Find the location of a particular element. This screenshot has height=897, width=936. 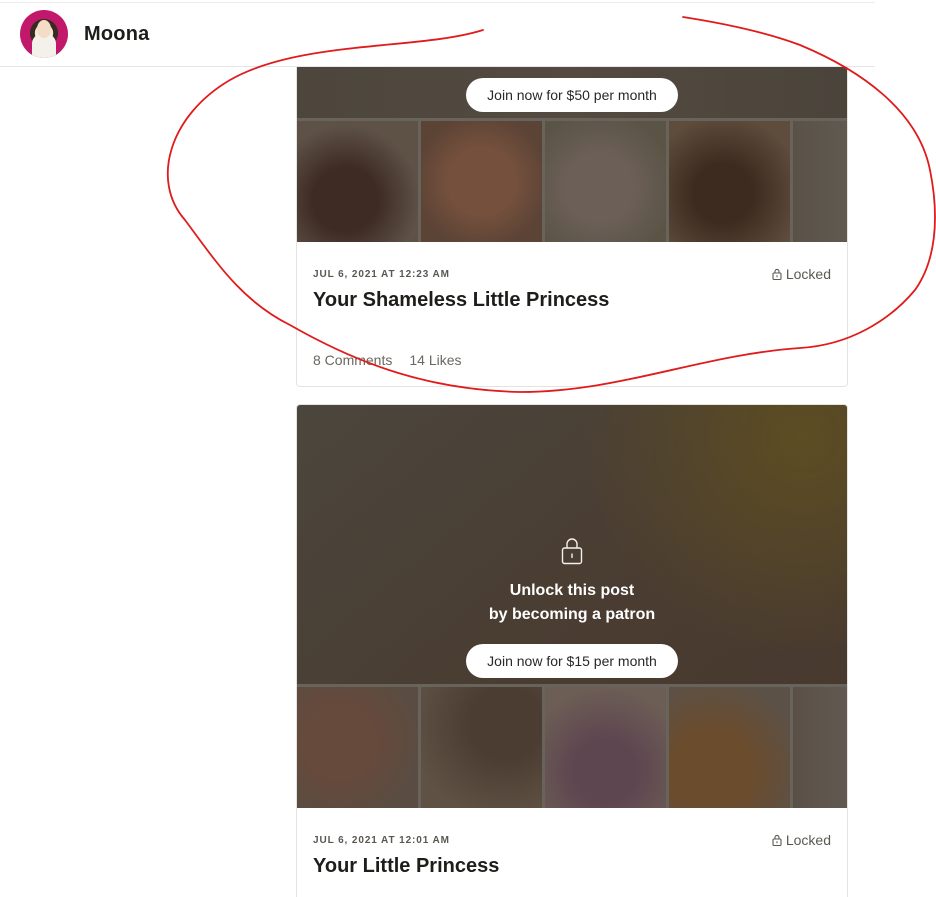

post-date: JUL 6, 2021 AT 12:01 AM is located at coordinates (381, 840).